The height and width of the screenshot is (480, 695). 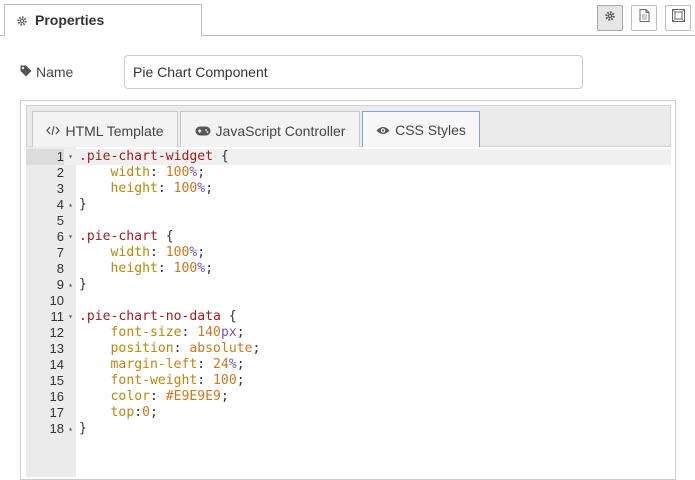 I want to click on tab-javascript-controller-label: JavaScript Controller, so click(x=280, y=130).